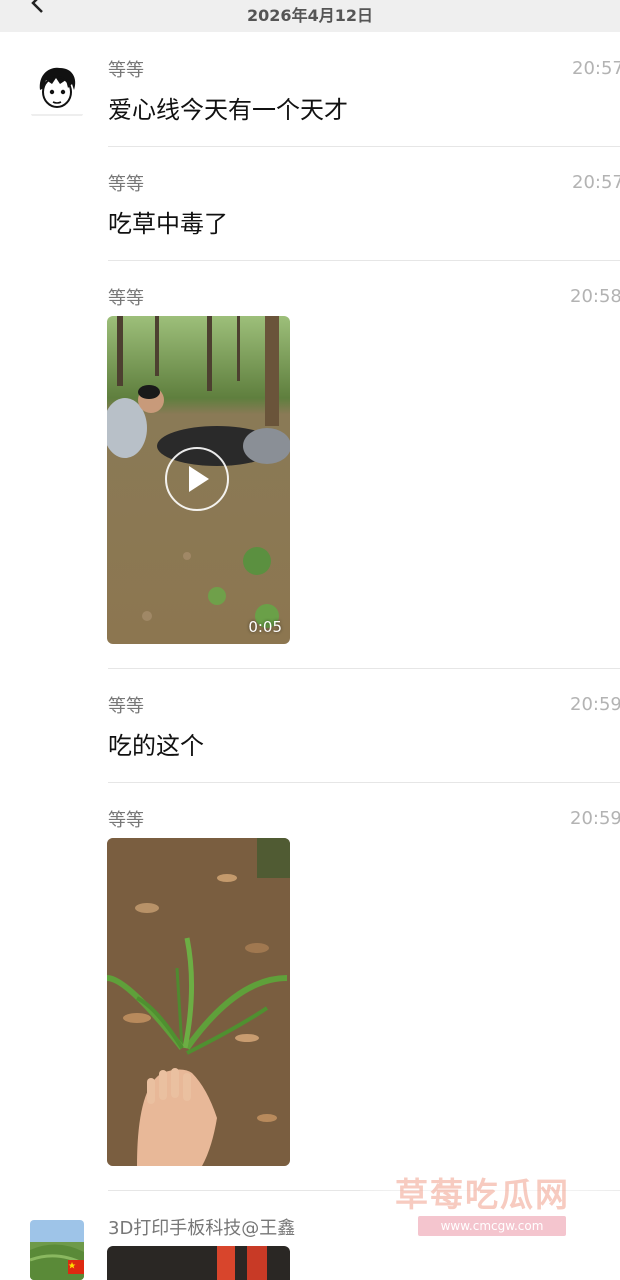  I want to click on image-thumbnail, so click(198, 1002).